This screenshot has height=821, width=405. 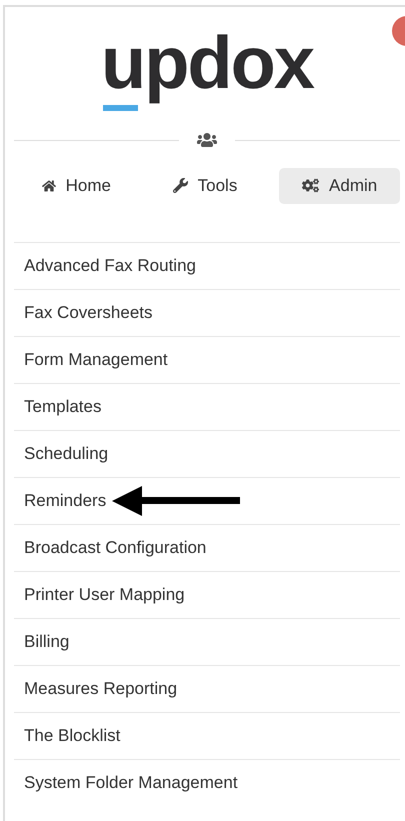 What do you see at coordinates (207, 782) in the screenshot?
I see `menu-item: System Folder Management` at bounding box center [207, 782].